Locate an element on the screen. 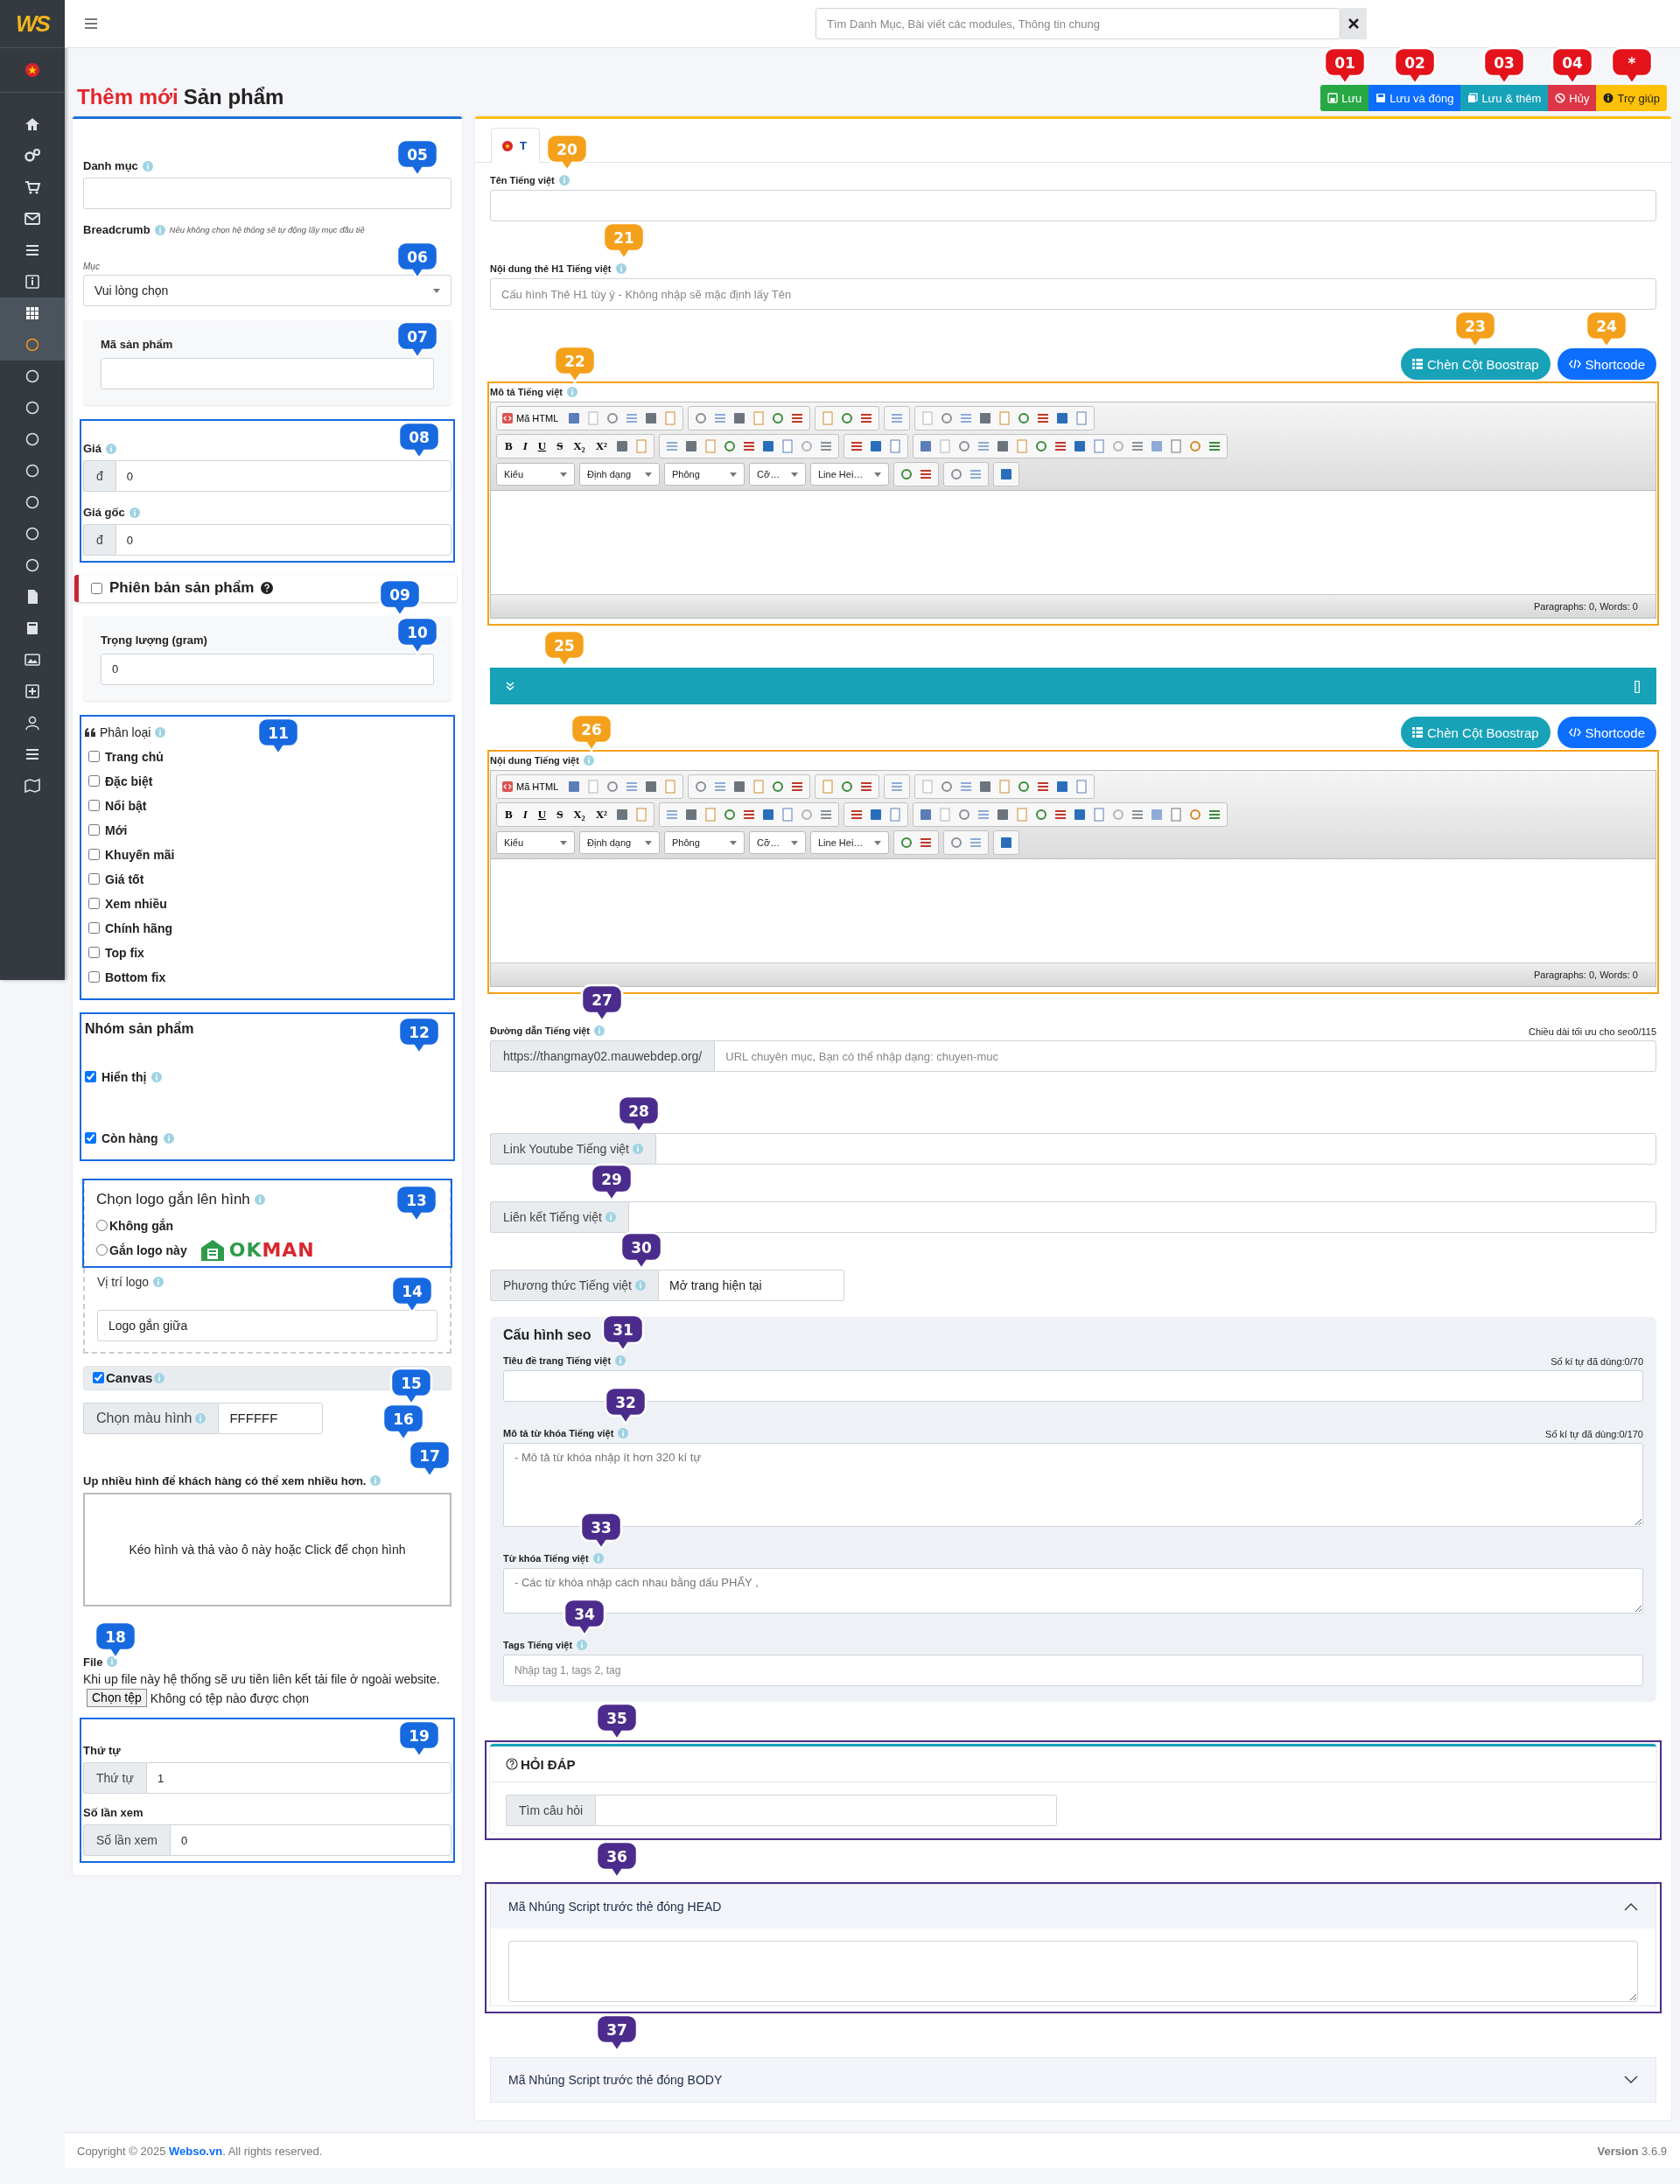  language-tab: T is located at coordinates (515, 145).